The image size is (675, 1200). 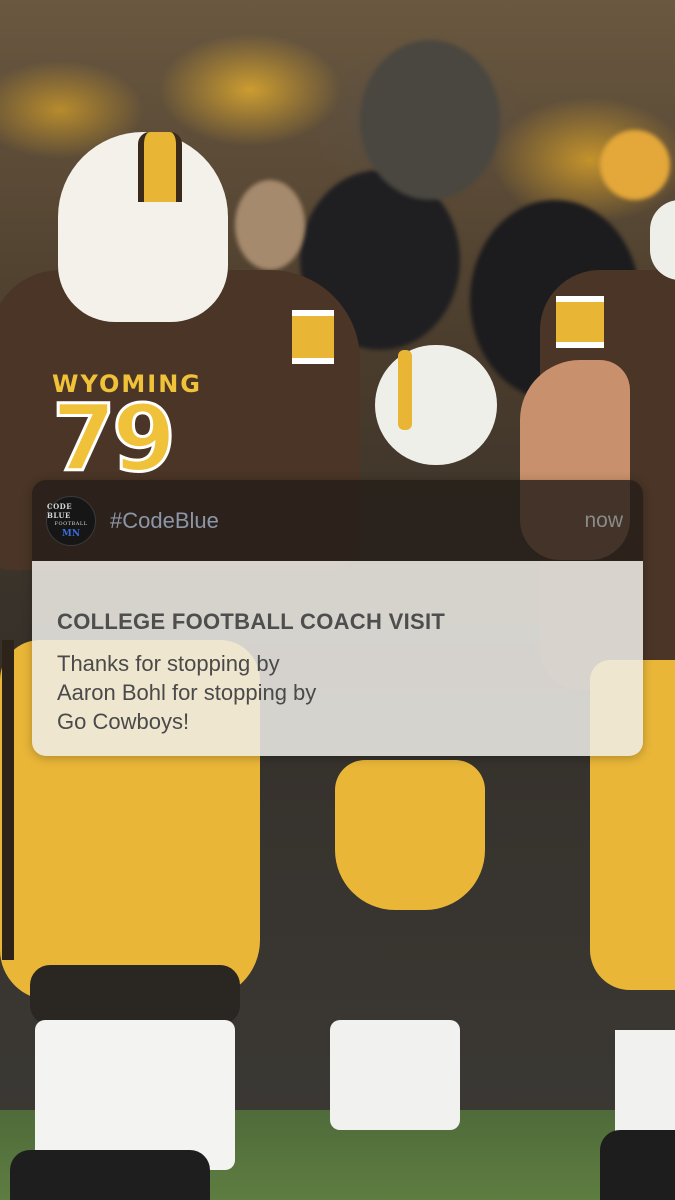 What do you see at coordinates (71, 534) in the screenshot?
I see `app-logo-line3: MN` at bounding box center [71, 534].